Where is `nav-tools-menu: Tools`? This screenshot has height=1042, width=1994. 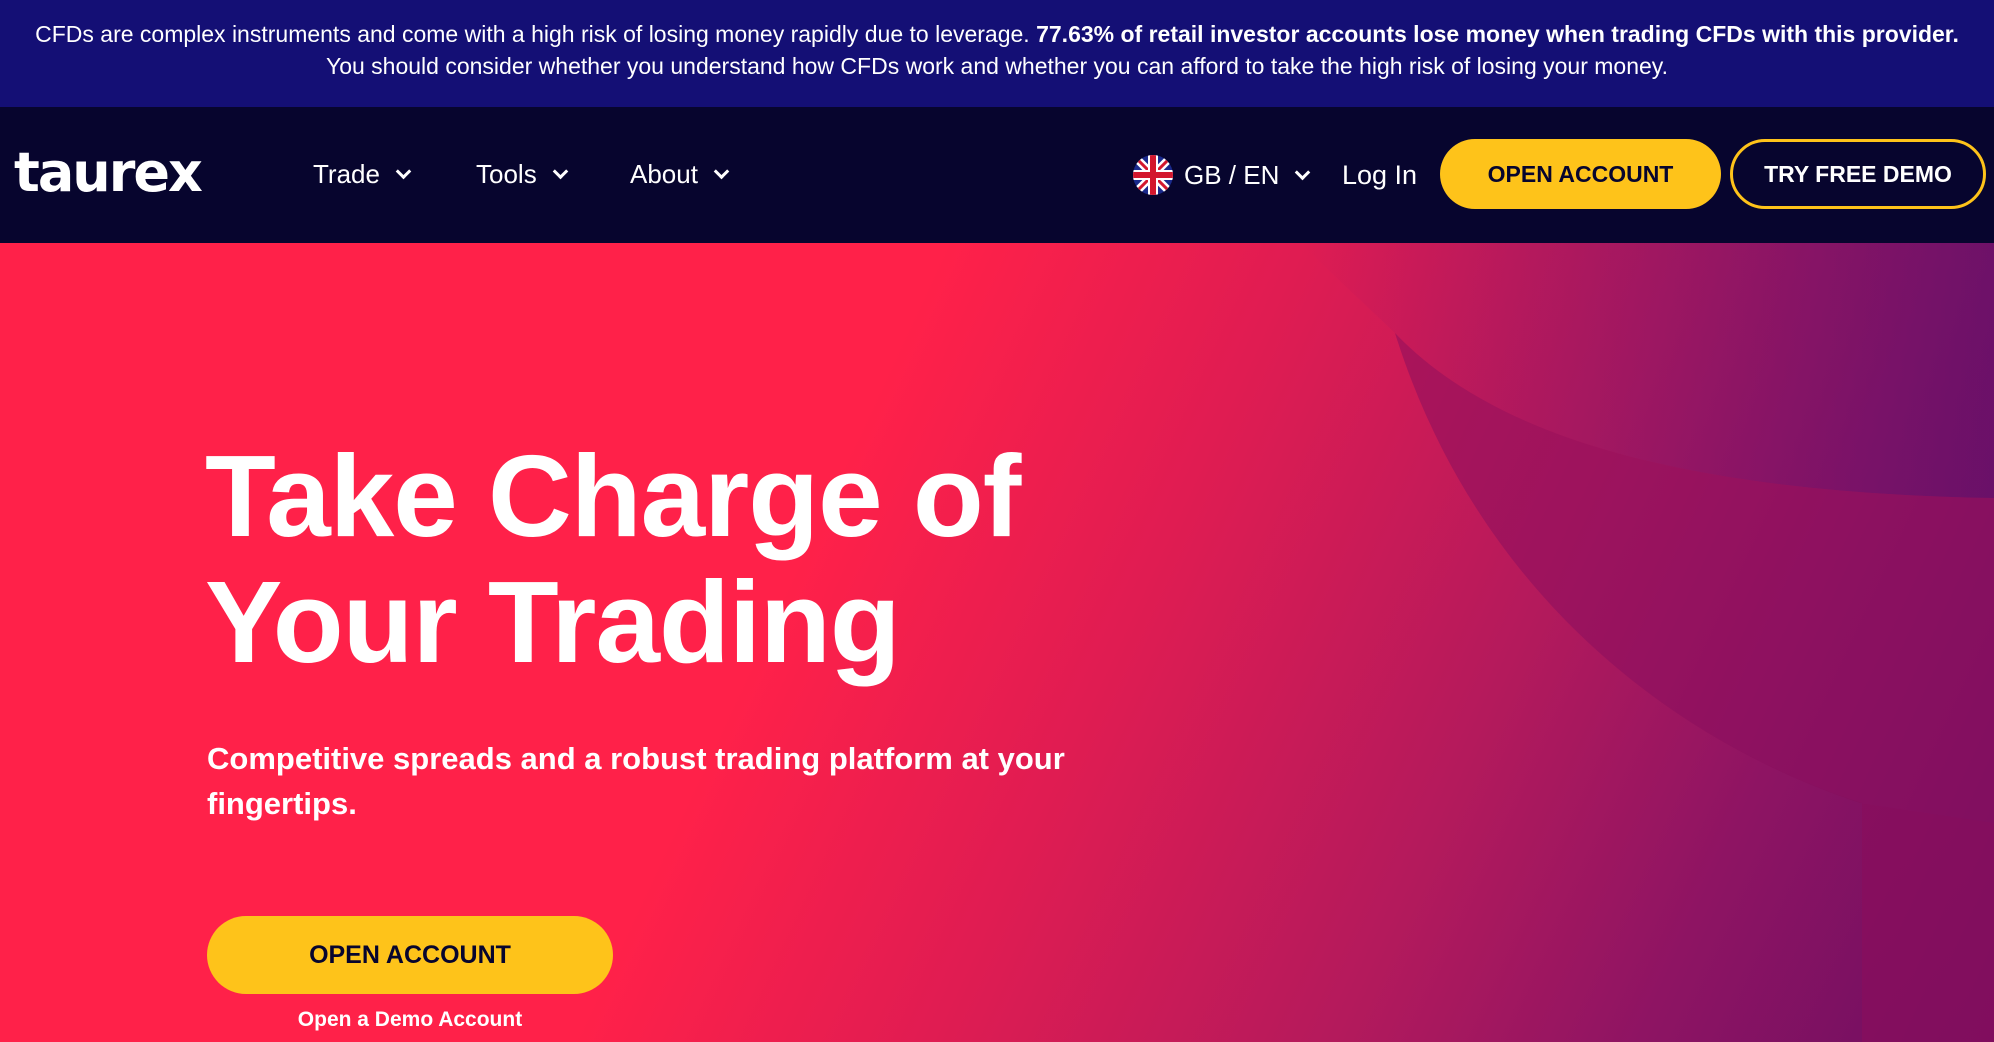
nav-tools-menu: Tools is located at coordinates (522, 174).